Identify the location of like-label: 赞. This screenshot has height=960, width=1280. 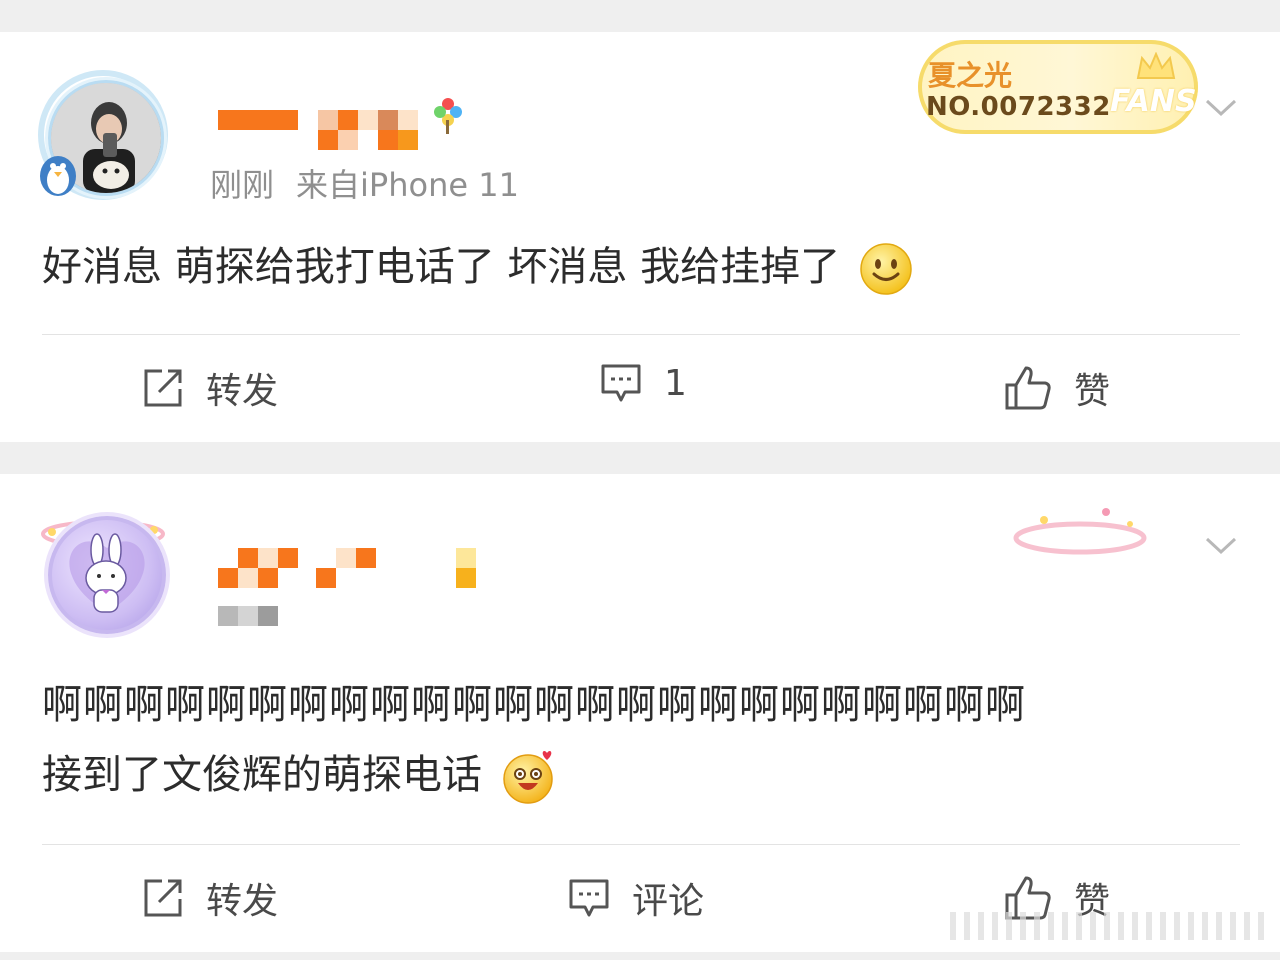
(1092, 391).